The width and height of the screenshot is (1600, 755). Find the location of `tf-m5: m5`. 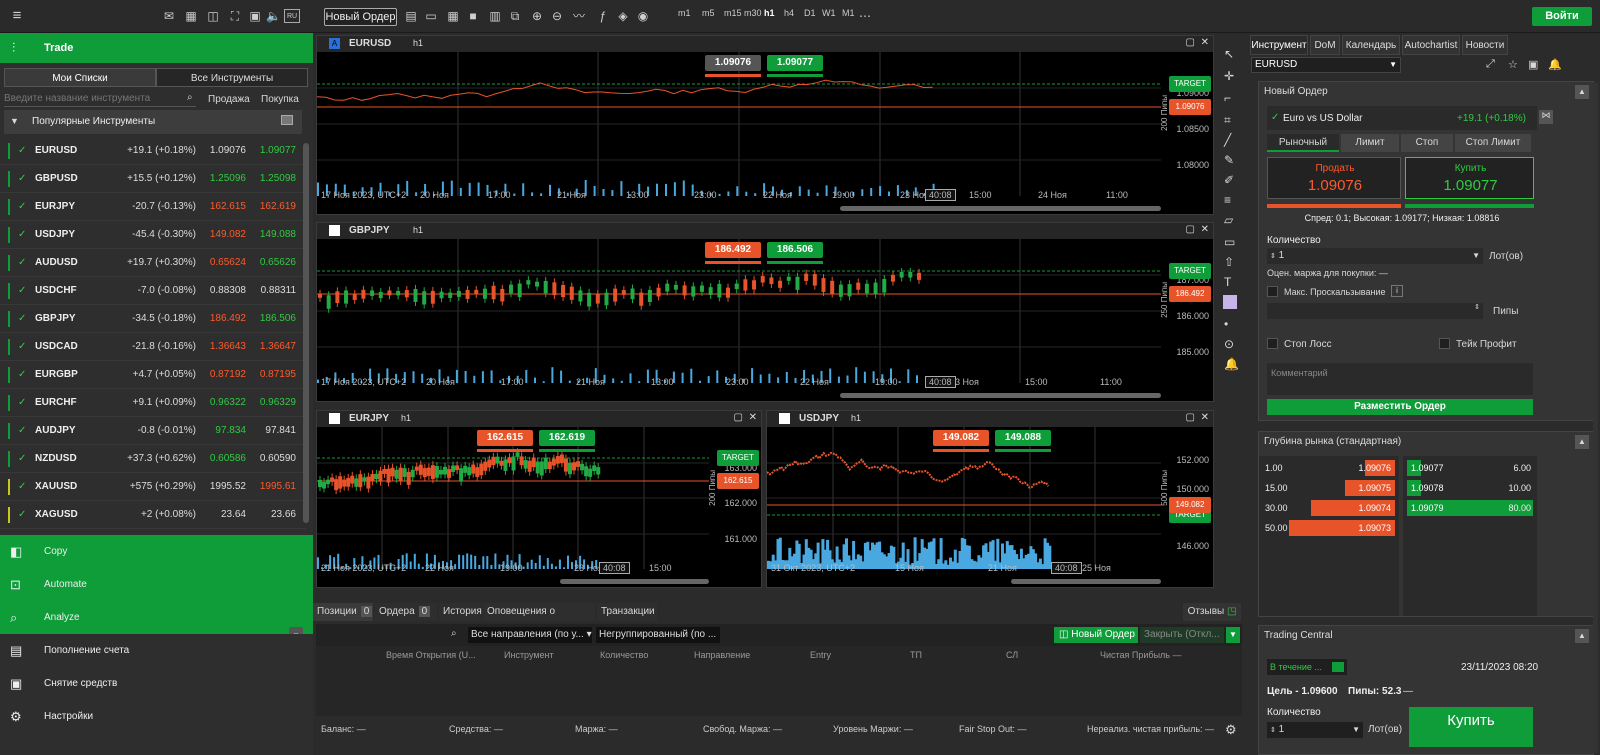

tf-m5: m5 is located at coordinates (708, 13).